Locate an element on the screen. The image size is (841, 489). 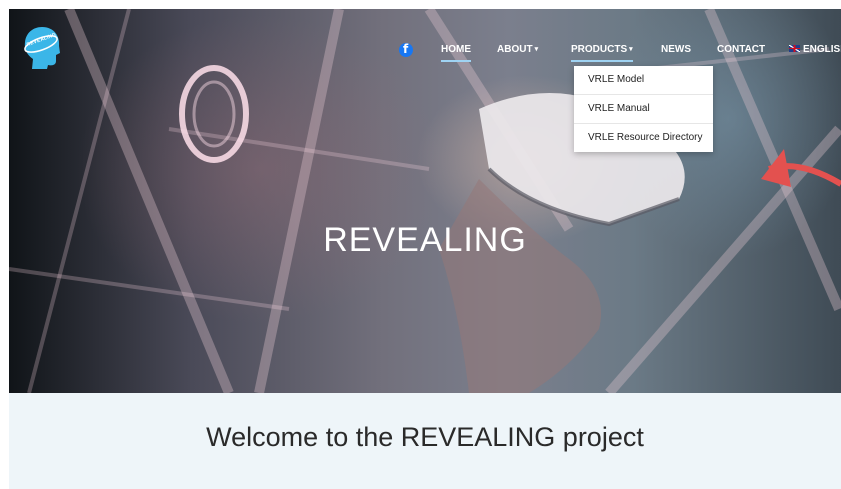
site-logo: REVEALING is located at coordinates (42, 47).